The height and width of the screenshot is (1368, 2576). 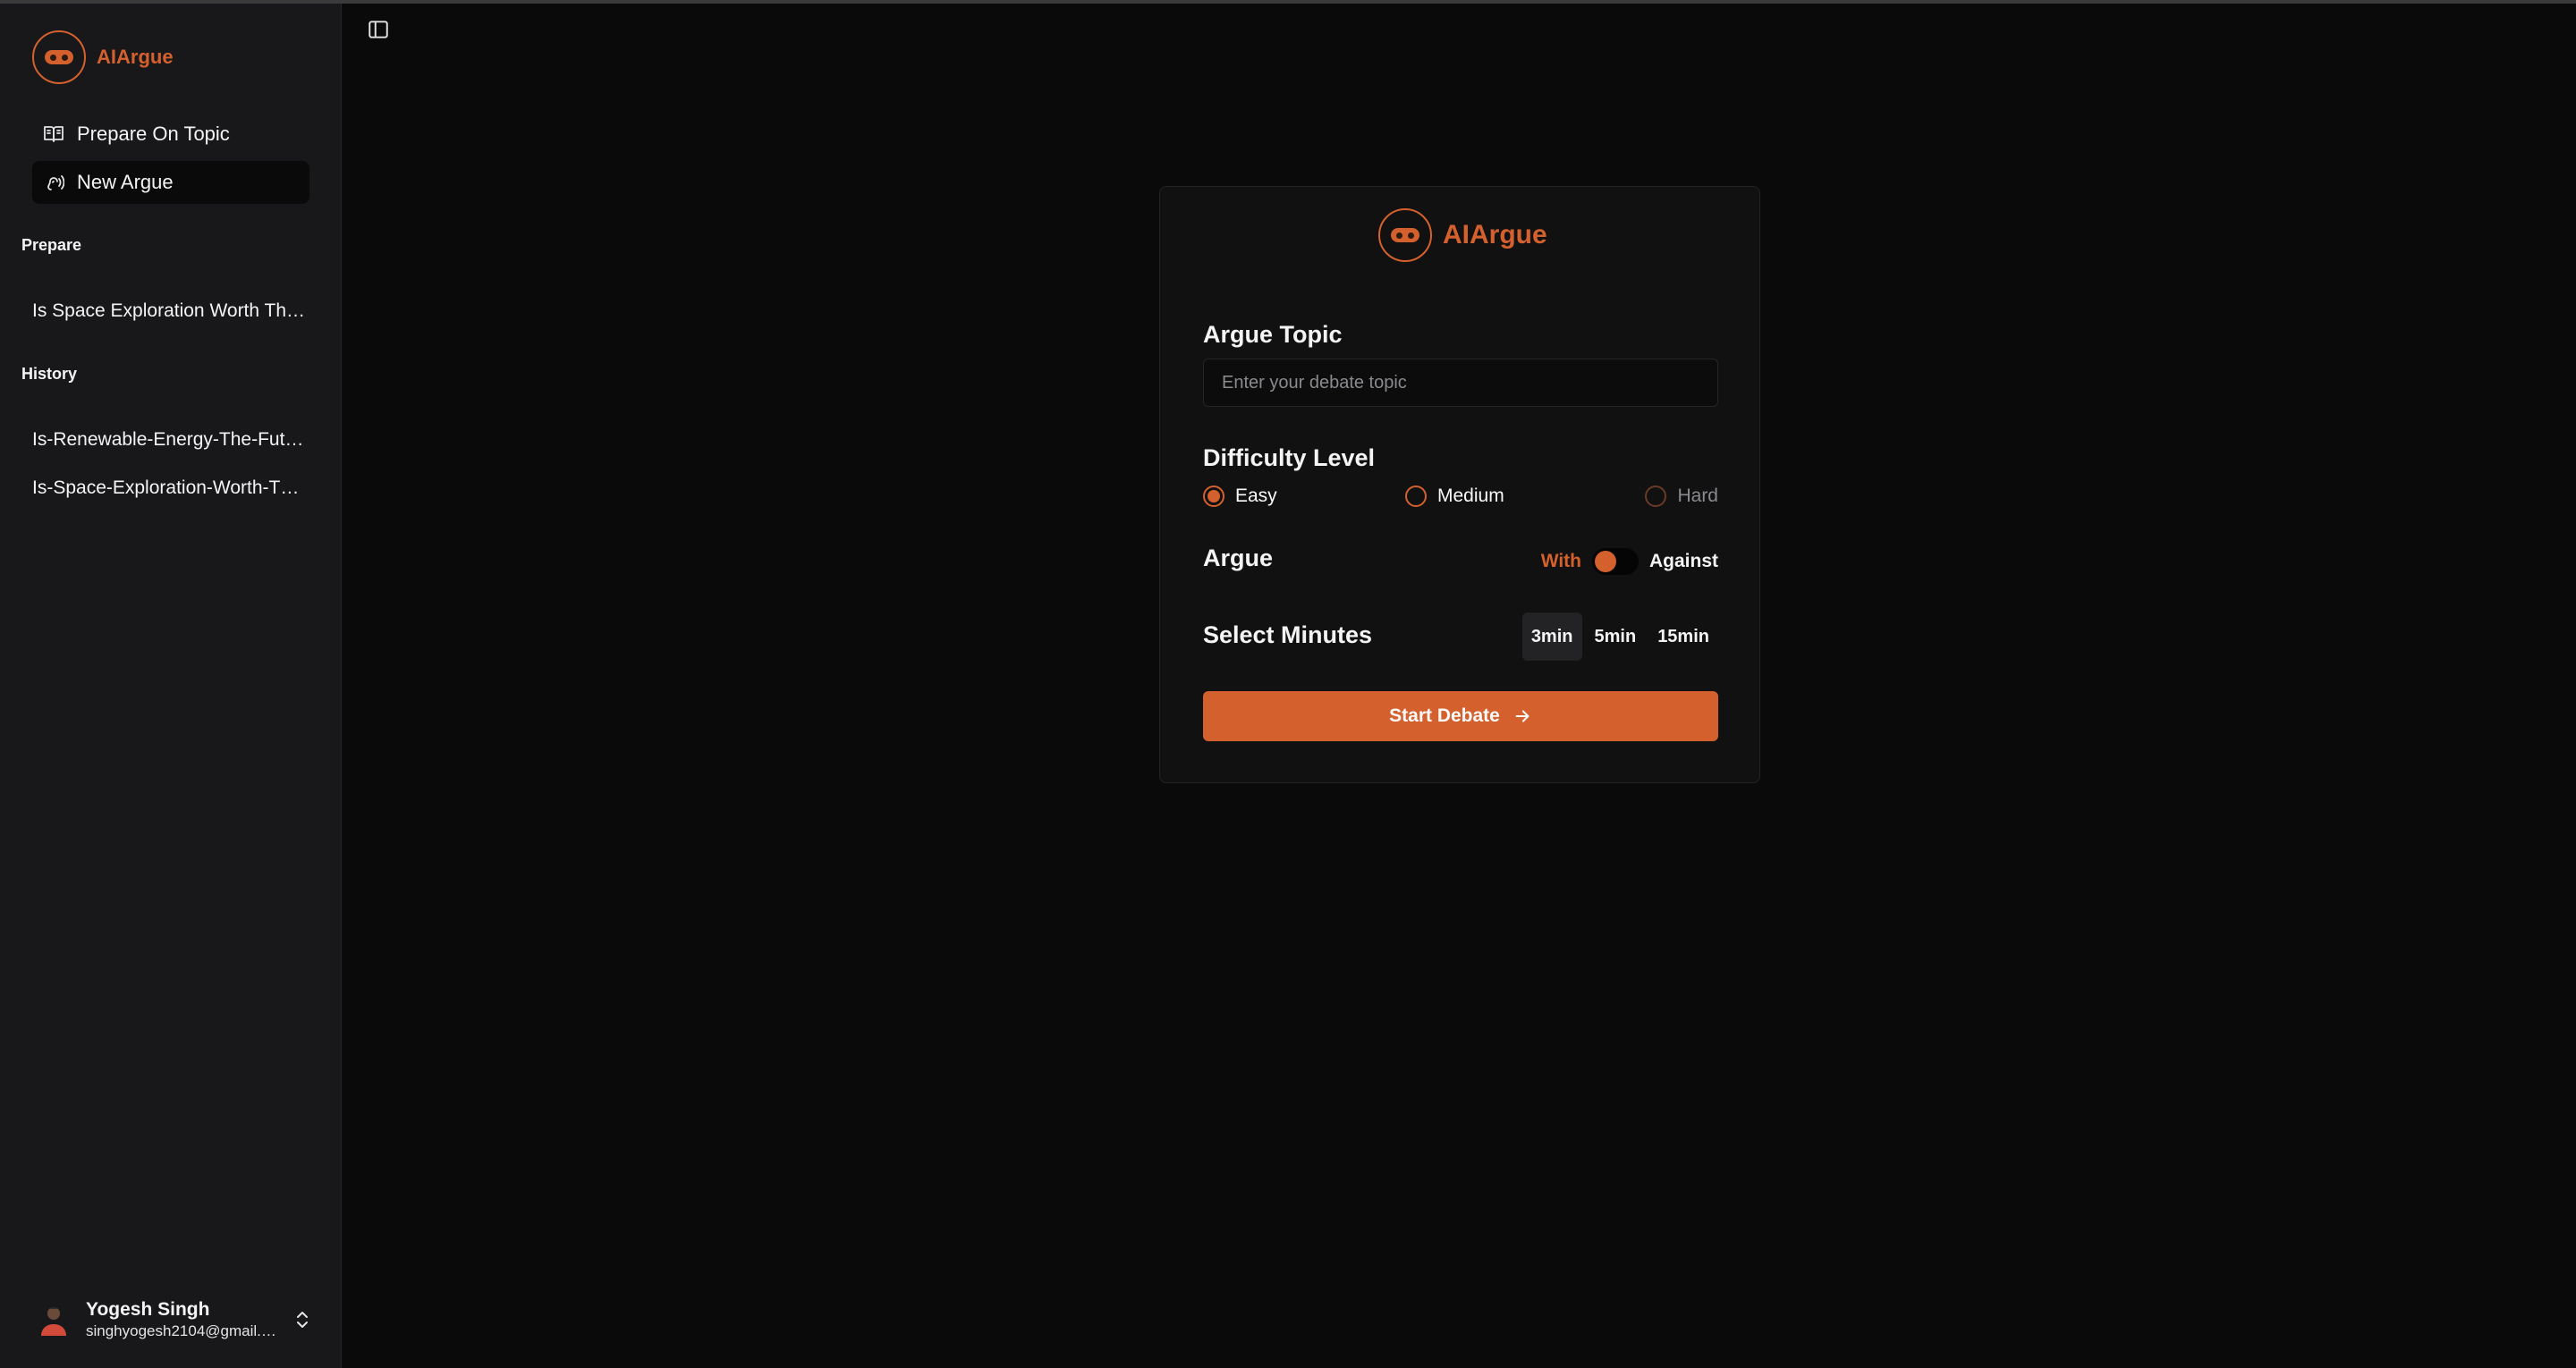 I want to click on radio-label: Medium, so click(x=1470, y=496).